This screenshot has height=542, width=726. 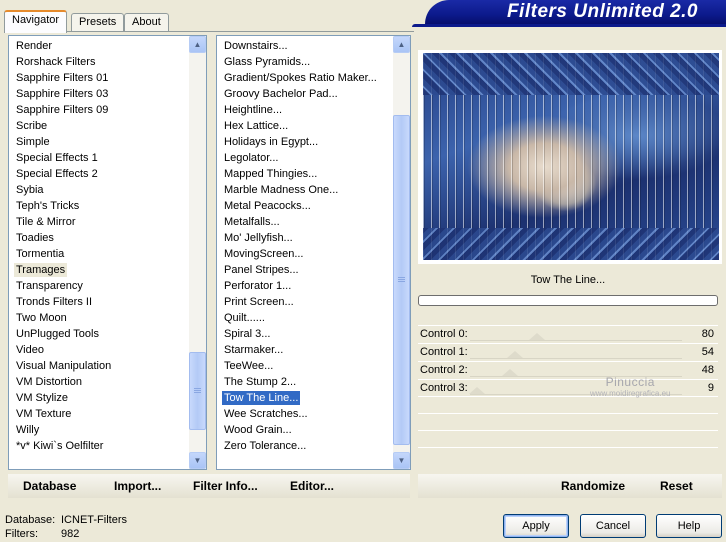 I want to click on category-item: VM Distortion, so click(x=98, y=382).